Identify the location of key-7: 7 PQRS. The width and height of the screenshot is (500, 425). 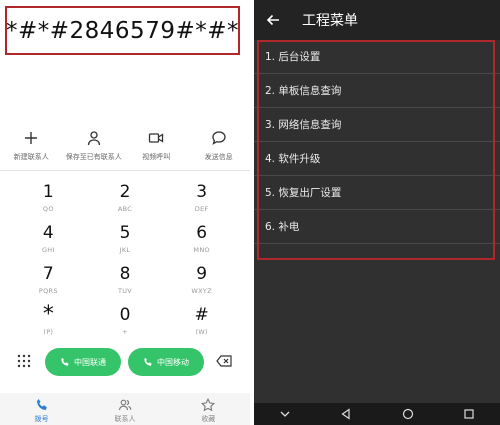
(48, 282).